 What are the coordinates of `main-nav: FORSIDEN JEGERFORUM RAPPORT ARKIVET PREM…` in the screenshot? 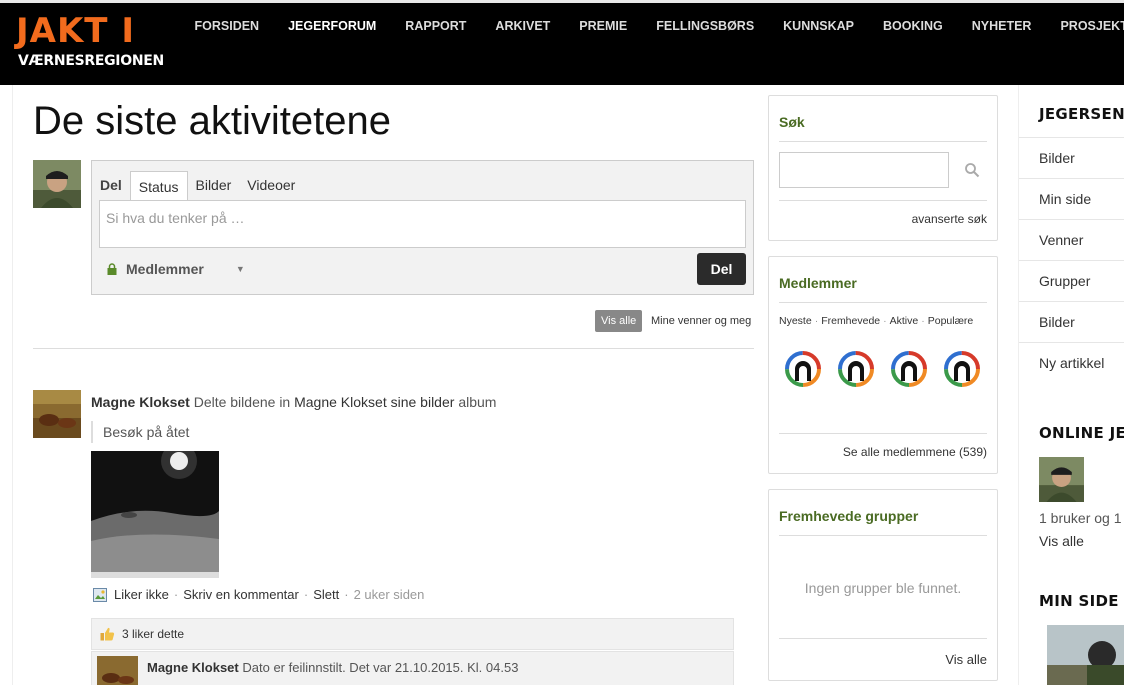 It's located at (652, 26).